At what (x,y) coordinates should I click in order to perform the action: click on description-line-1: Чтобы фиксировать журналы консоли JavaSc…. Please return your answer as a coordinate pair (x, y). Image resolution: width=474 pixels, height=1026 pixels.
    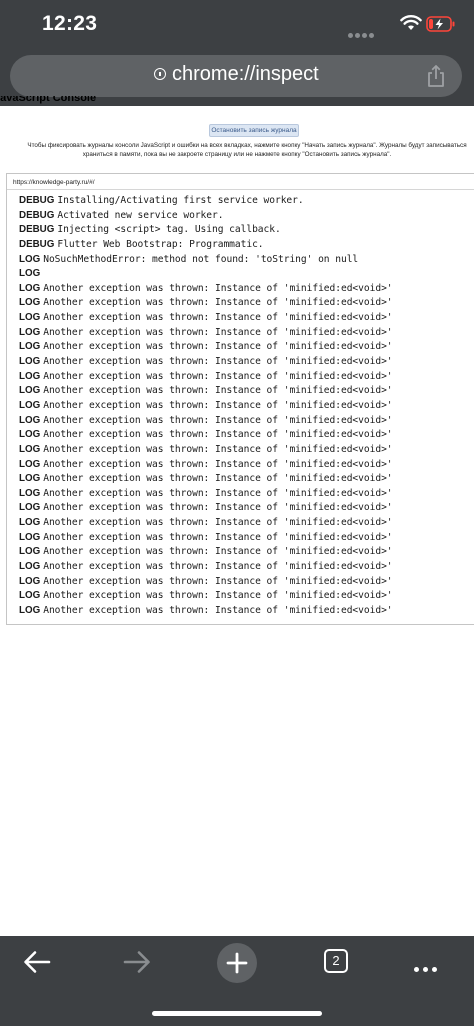
    Looking at the image, I should click on (247, 145).